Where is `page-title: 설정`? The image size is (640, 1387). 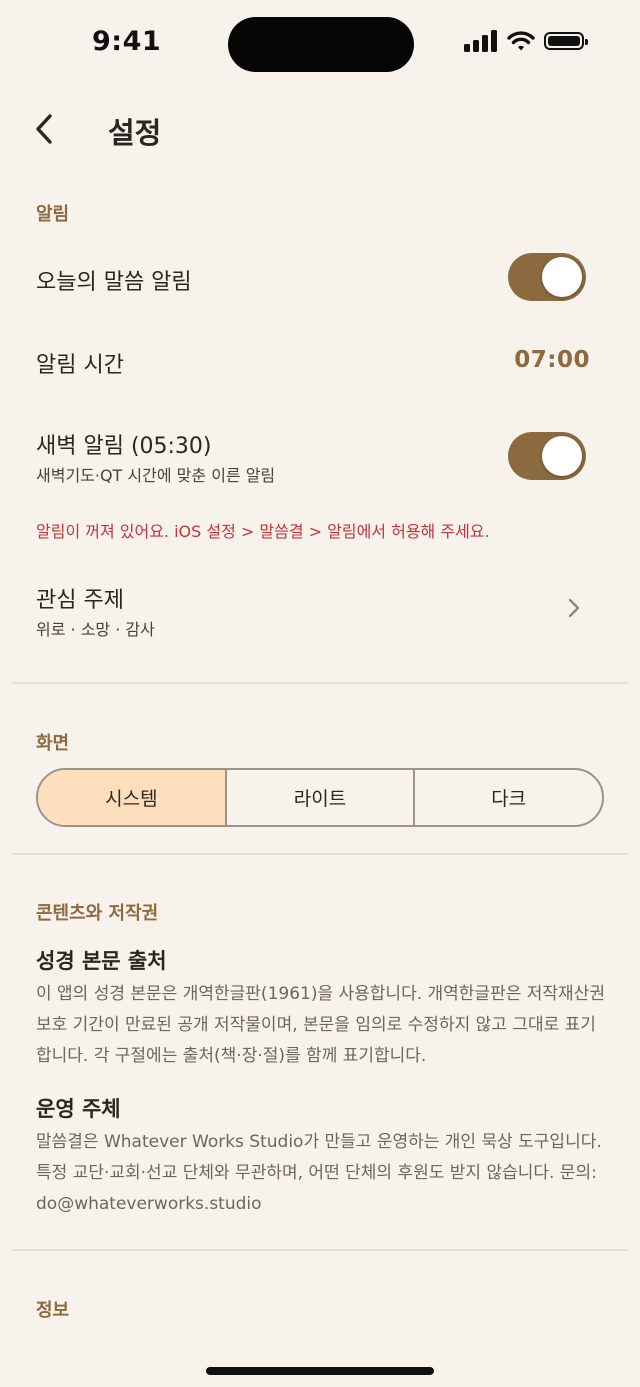 page-title: 설정 is located at coordinates (135, 133).